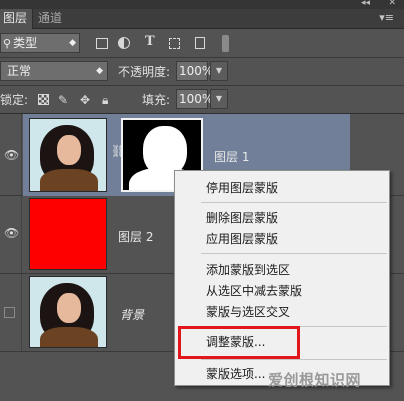 The image size is (404, 401). I want to click on close-icon: ✕, so click(392, 4).